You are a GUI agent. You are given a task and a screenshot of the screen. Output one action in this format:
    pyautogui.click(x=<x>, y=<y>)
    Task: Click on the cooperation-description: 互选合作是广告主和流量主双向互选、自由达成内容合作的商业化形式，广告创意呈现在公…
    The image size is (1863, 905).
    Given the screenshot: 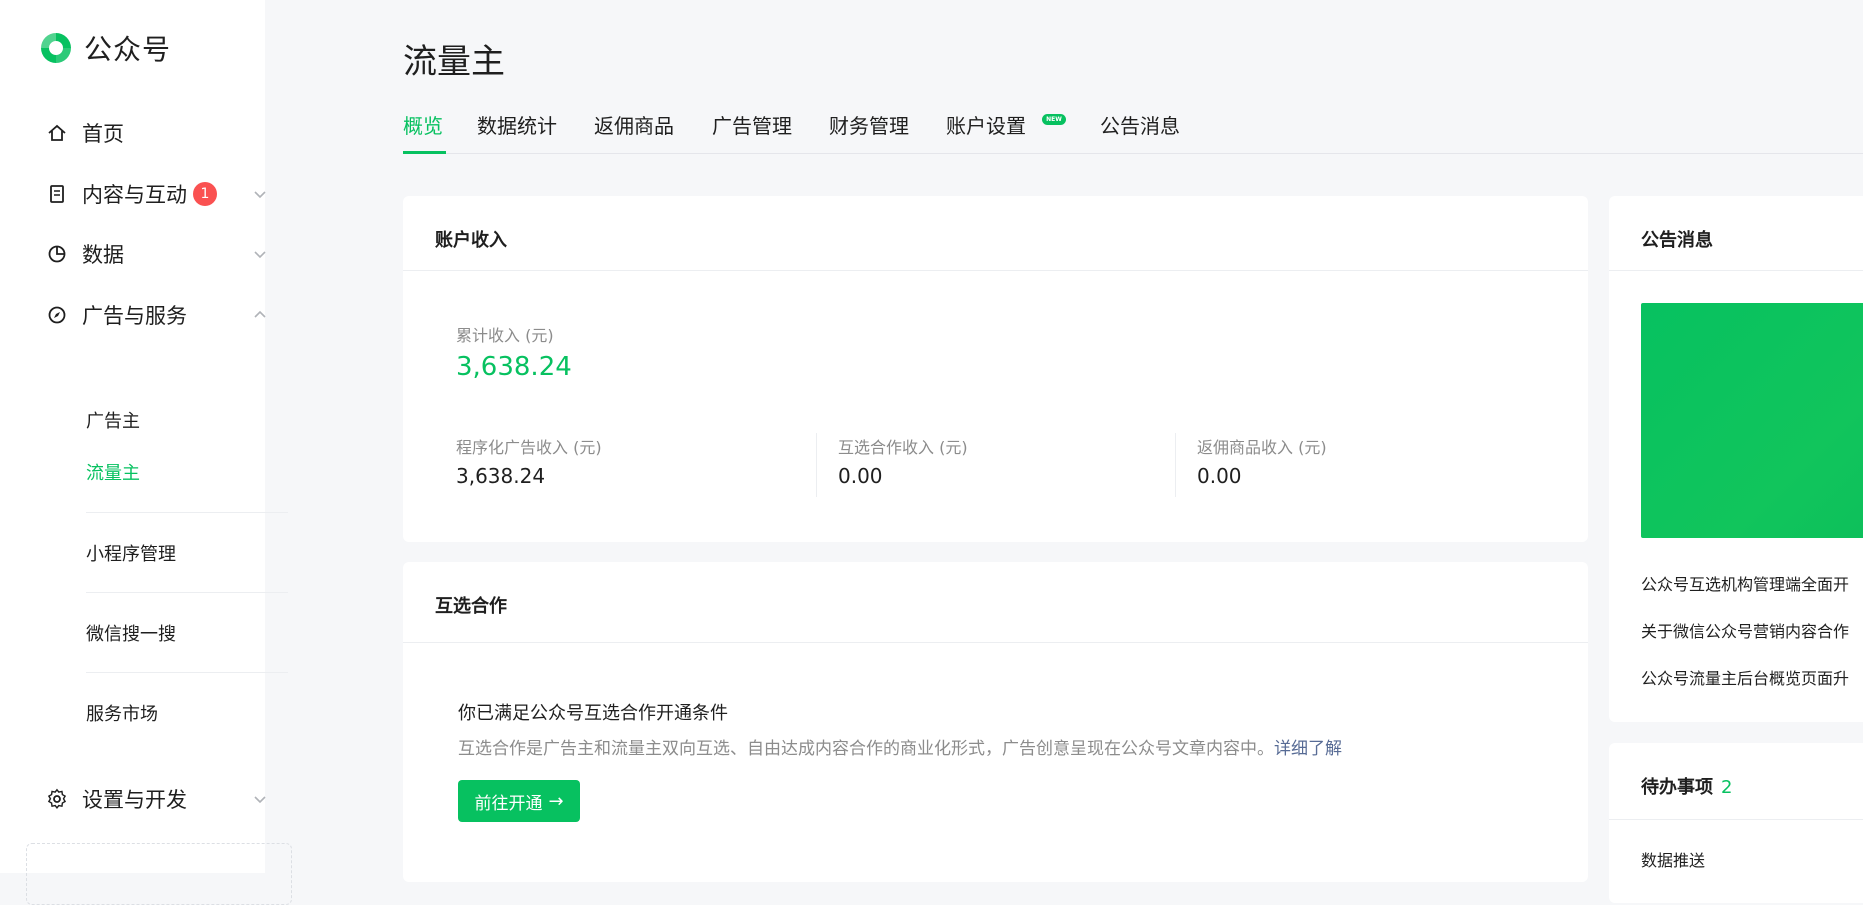 What is the action you would take?
    pyautogui.click(x=900, y=746)
    